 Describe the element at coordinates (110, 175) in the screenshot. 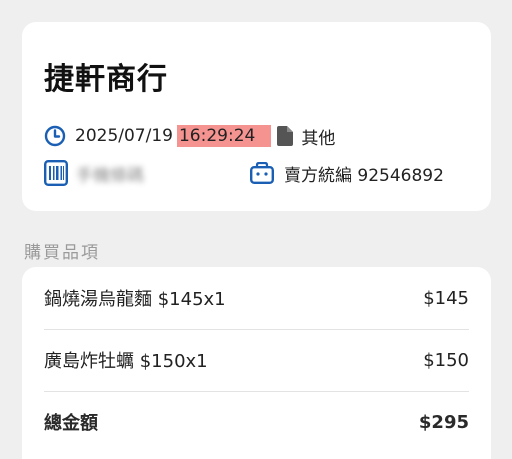

I see `invoice-carrier: 手機條碼` at that location.